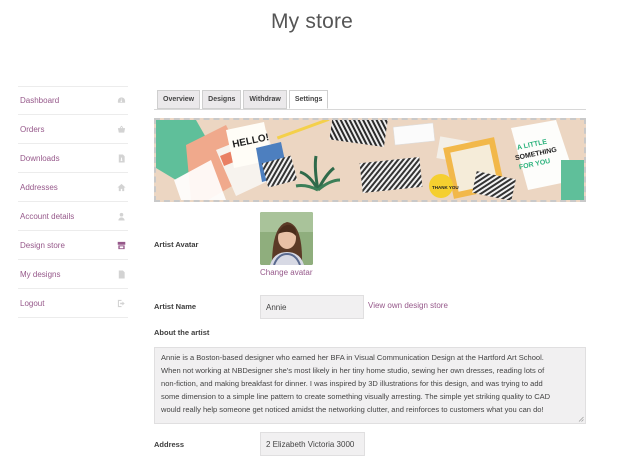 The image size is (624, 458). Describe the element at coordinates (176, 244) in the screenshot. I see `artist-avatar-label: Artist Avatar` at that location.